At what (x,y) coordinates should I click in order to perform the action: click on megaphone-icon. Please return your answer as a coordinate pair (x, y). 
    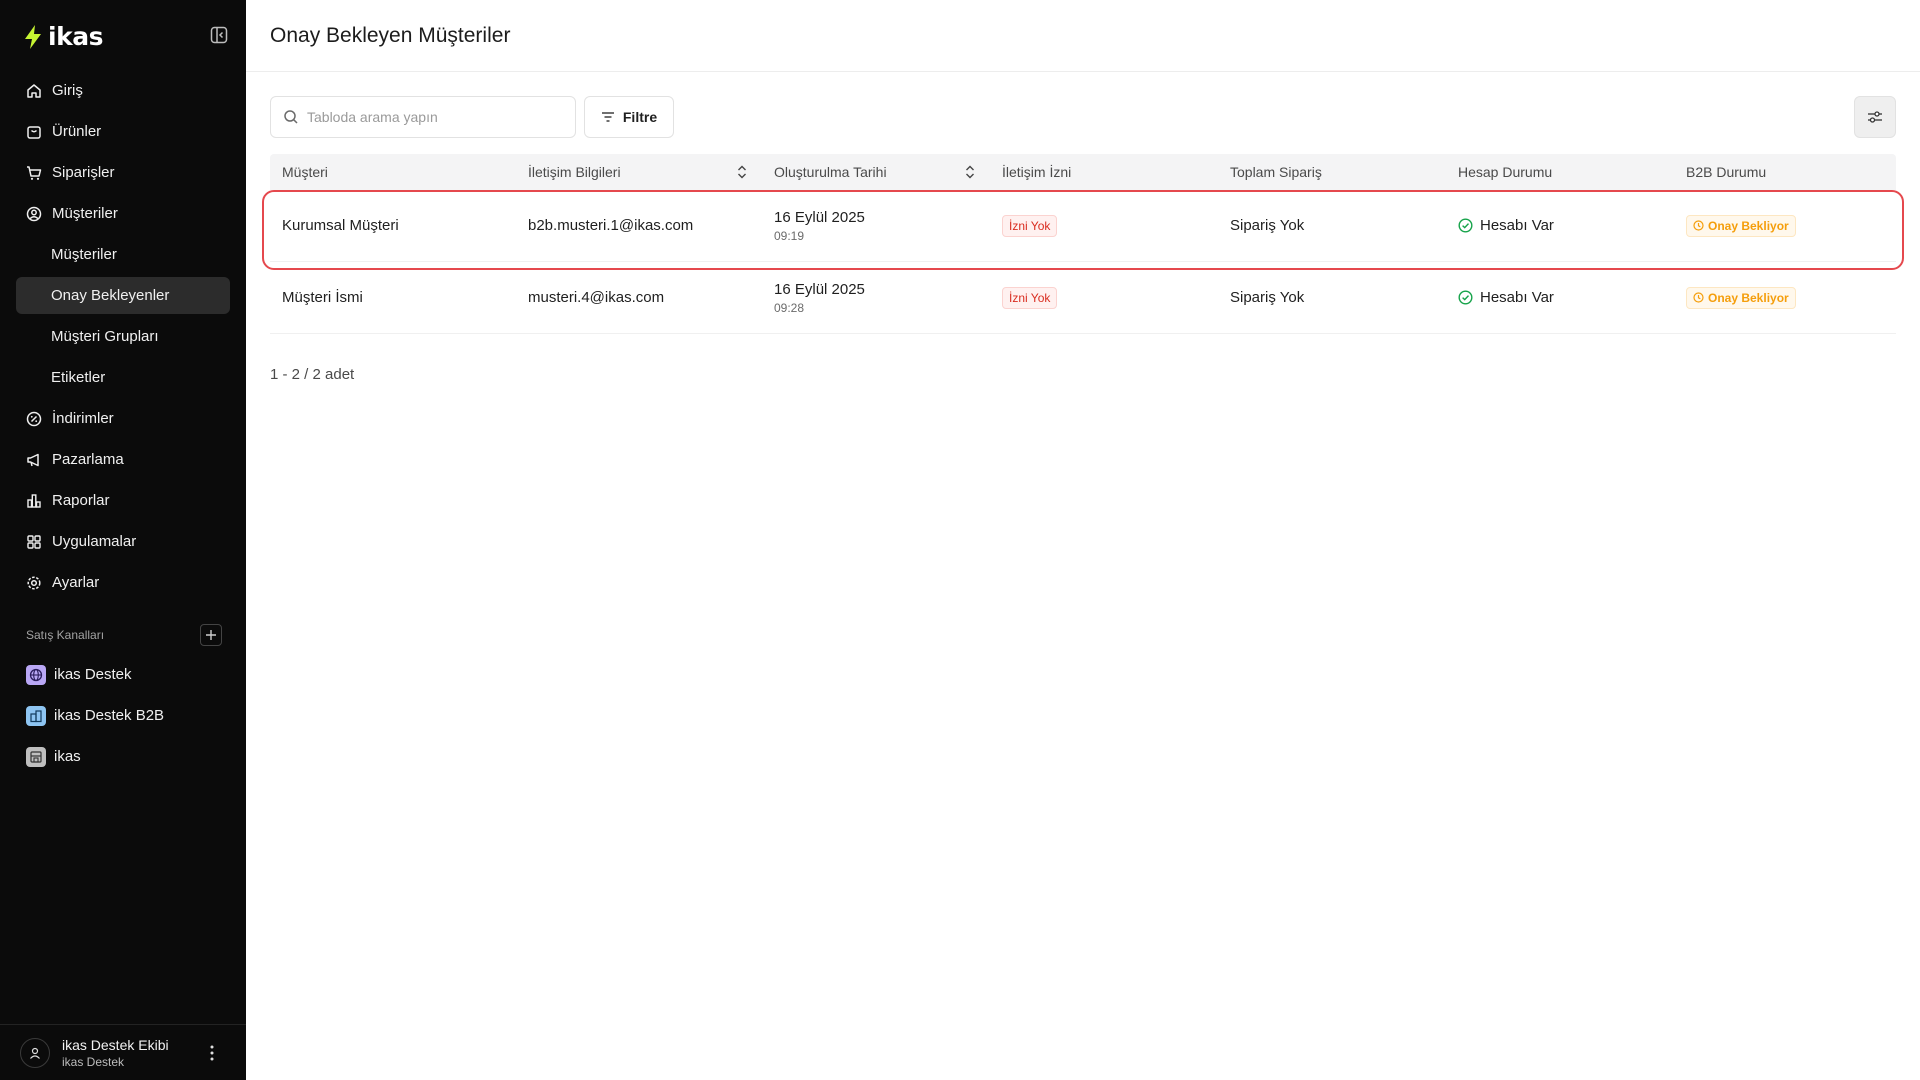
    Looking at the image, I should click on (34, 460).